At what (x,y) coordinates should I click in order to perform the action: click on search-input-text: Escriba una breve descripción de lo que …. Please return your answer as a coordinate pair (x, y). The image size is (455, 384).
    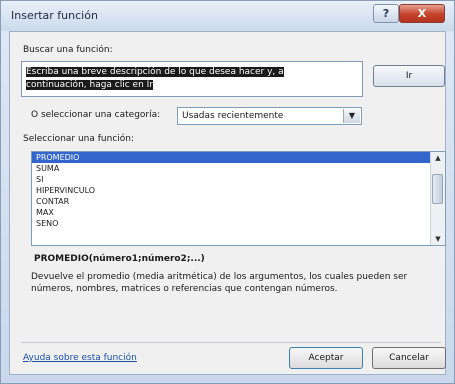
    Looking at the image, I should click on (176, 79).